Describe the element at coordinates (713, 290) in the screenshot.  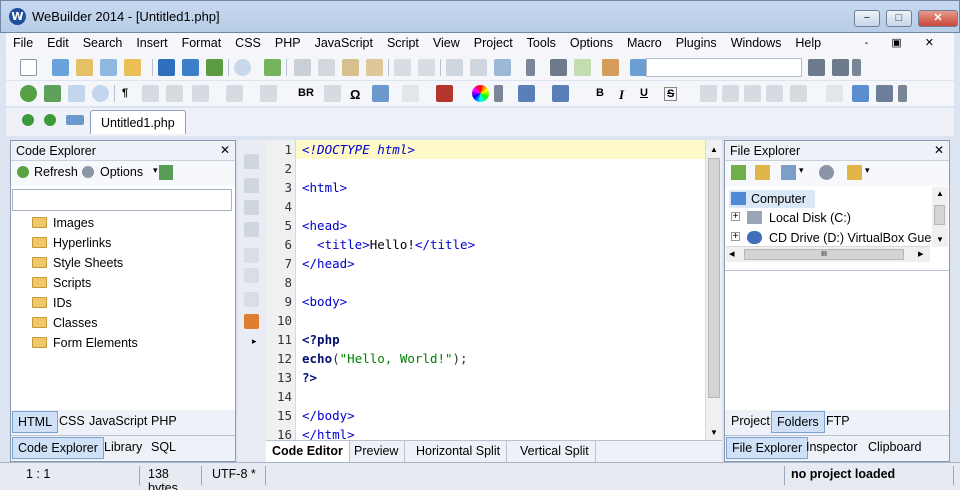
I see `editor-vertical-scrollbar: ▲ ▼` at that location.